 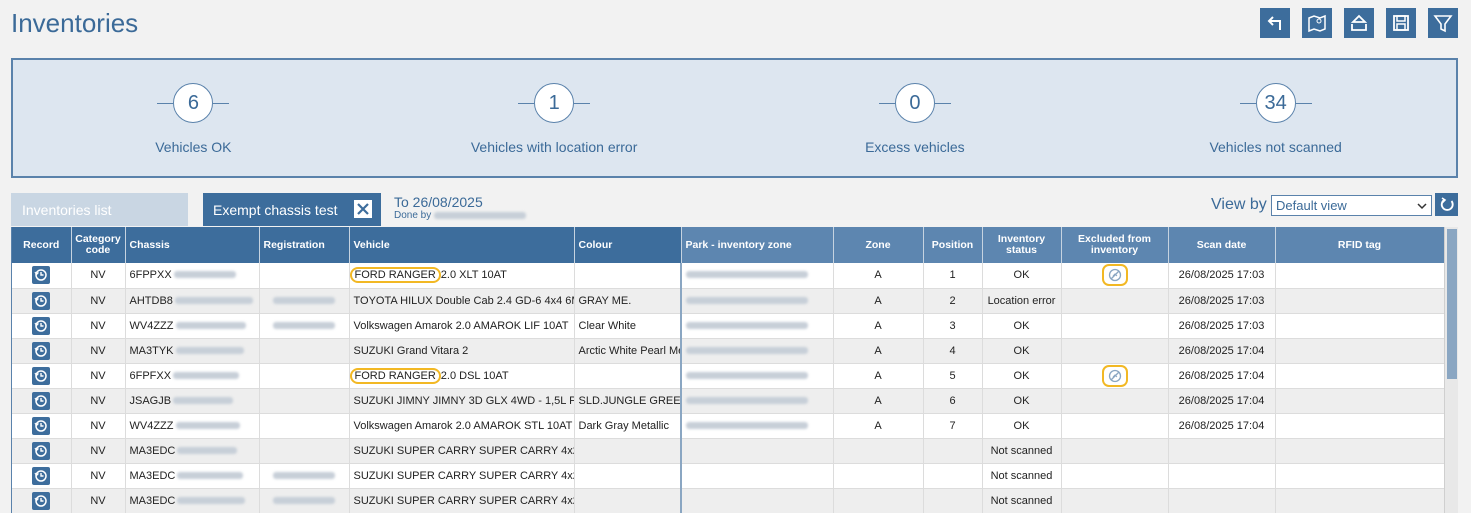 I want to click on map-pin-icon, so click(x=1317, y=23).